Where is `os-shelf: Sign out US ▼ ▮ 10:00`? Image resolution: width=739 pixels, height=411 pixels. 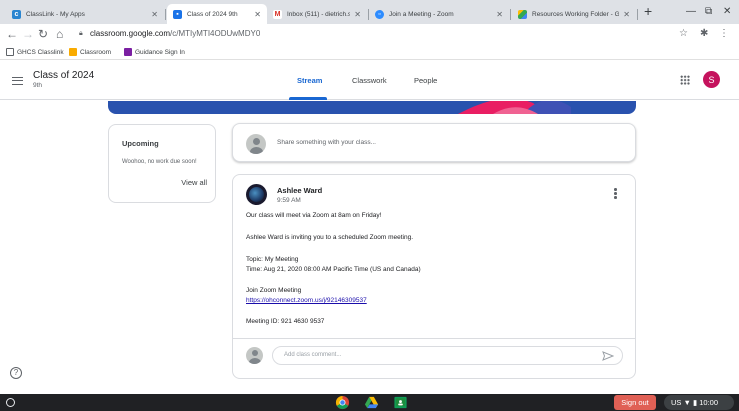
os-shelf: Sign out US ▼ ▮ 10:00 is located at coordinates (369, 402).